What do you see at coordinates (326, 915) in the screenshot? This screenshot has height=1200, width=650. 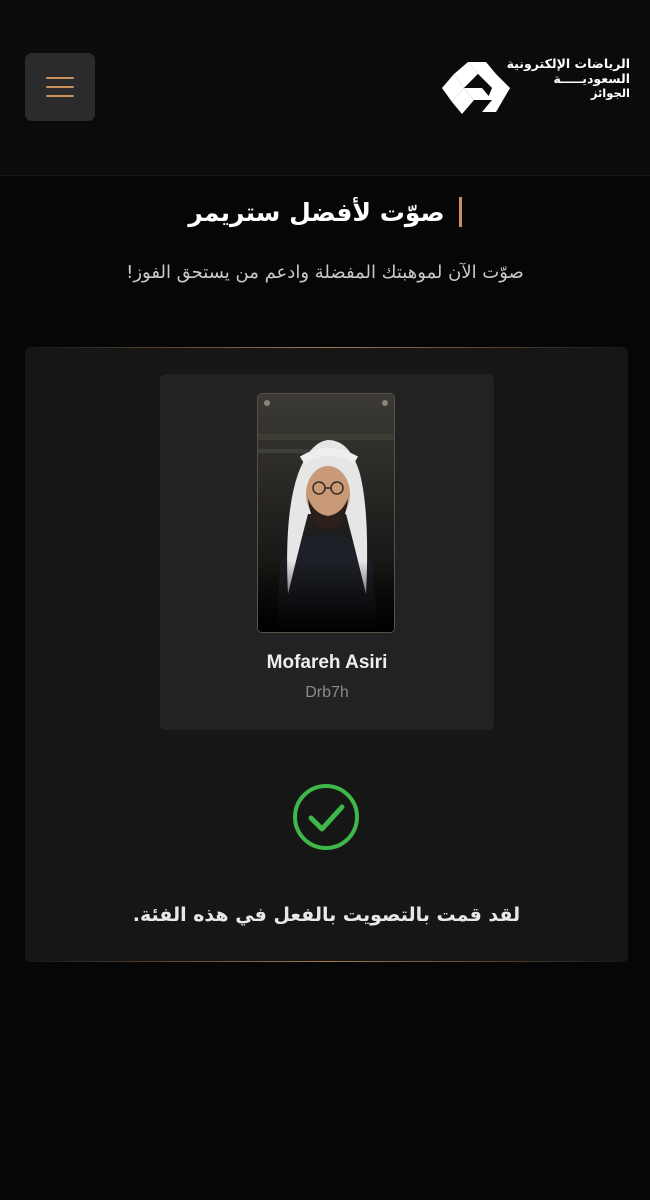 I see `already-voted-message: لقد قمت بالتصويت بالفعل في هذه الفئة.` at bounding box center [326, 915].